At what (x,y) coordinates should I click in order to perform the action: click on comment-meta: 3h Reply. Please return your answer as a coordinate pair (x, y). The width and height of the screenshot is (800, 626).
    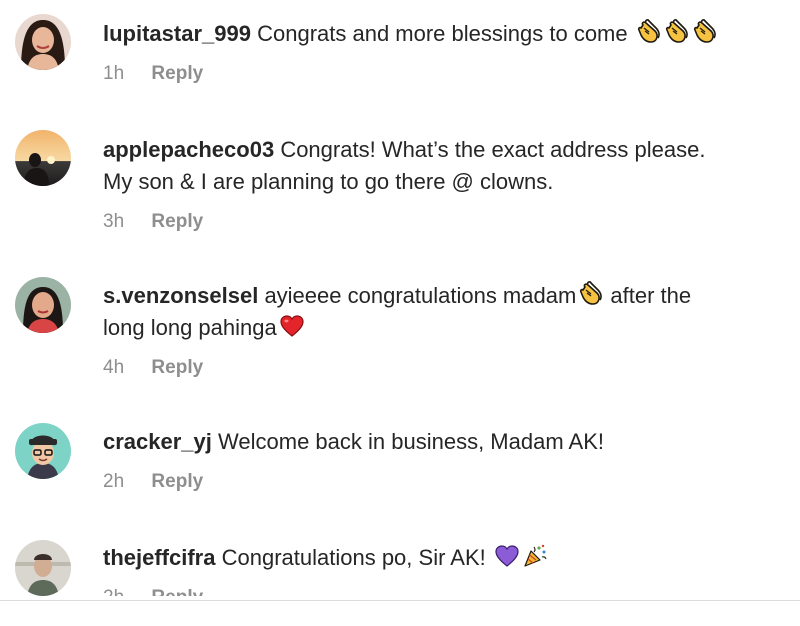
    Looking at the image, I should click on (441, 222).